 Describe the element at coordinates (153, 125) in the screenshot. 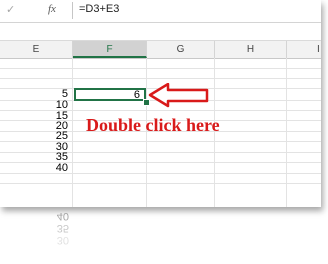

I see `callout-text: Double click here` at that location.